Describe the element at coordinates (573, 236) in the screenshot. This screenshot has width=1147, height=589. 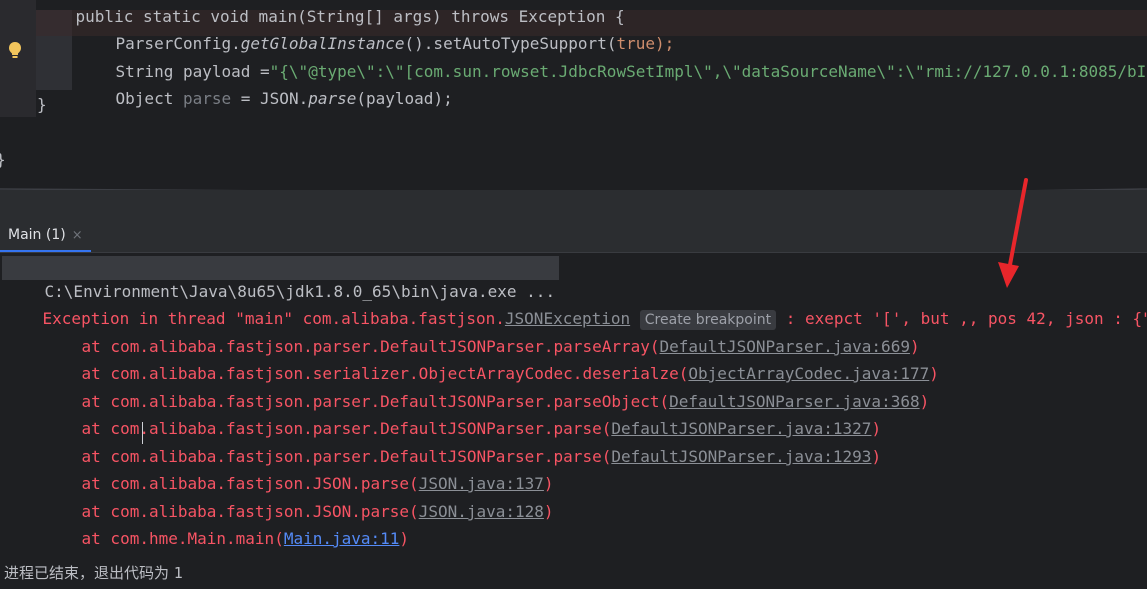
I see `run-tab-bar: Main (1) ×` at that location.